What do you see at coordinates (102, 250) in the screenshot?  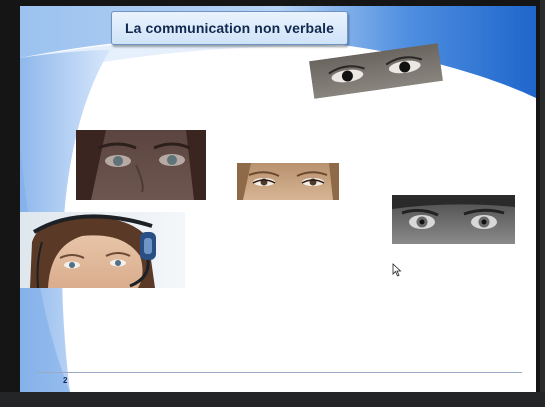 I see `headset-woman-image` at bounding box center [102, 250].